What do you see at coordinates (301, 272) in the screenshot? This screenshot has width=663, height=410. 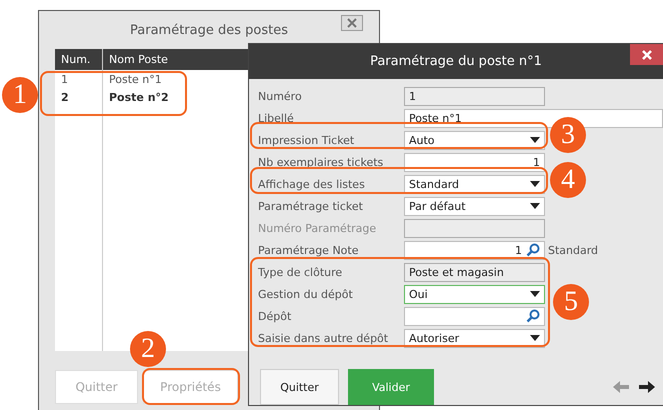 I see `field-label: Type de clôture` at bounding box center [301, 272].